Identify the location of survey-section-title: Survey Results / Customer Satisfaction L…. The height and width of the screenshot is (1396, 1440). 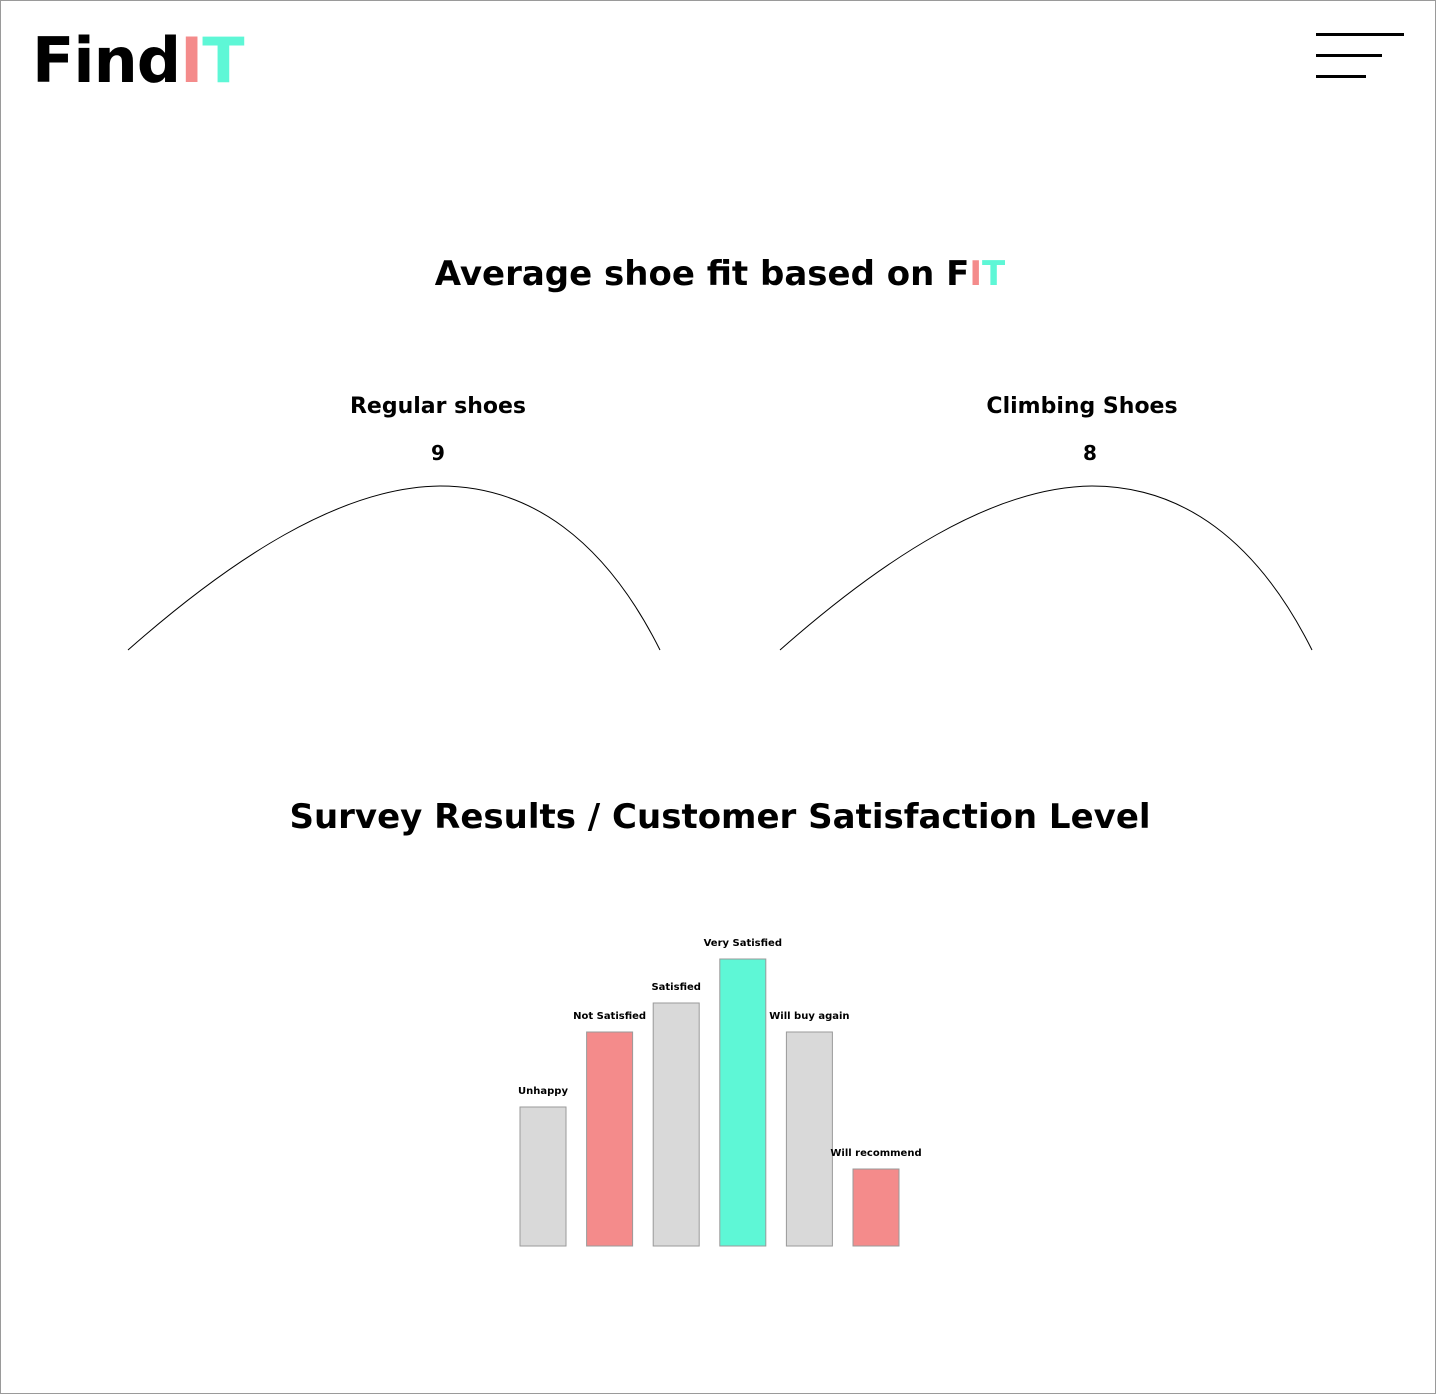
(720, 817).